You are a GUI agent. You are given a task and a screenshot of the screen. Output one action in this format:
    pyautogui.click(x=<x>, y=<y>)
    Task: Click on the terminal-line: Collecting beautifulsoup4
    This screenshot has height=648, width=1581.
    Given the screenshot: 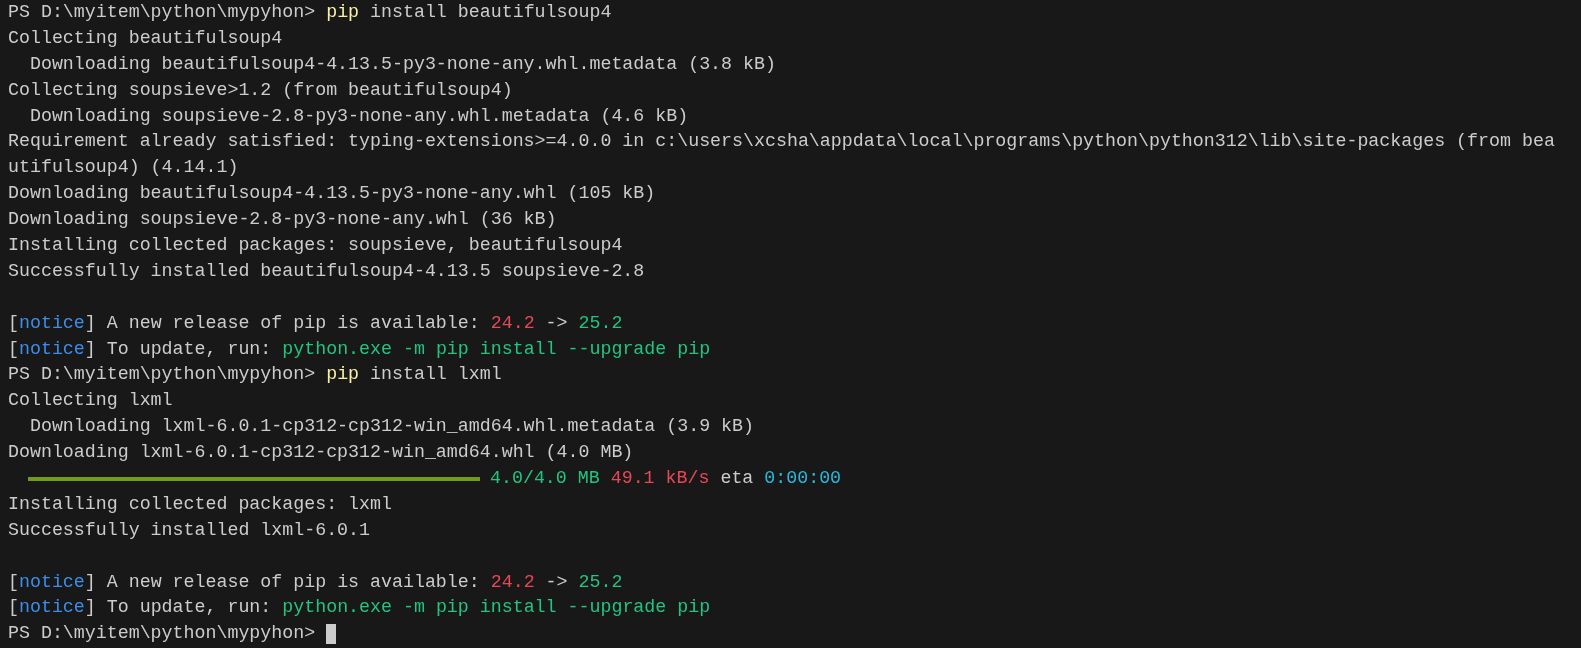 What is the action you would take?
    pyautogui.click(x=145, y=38)
    